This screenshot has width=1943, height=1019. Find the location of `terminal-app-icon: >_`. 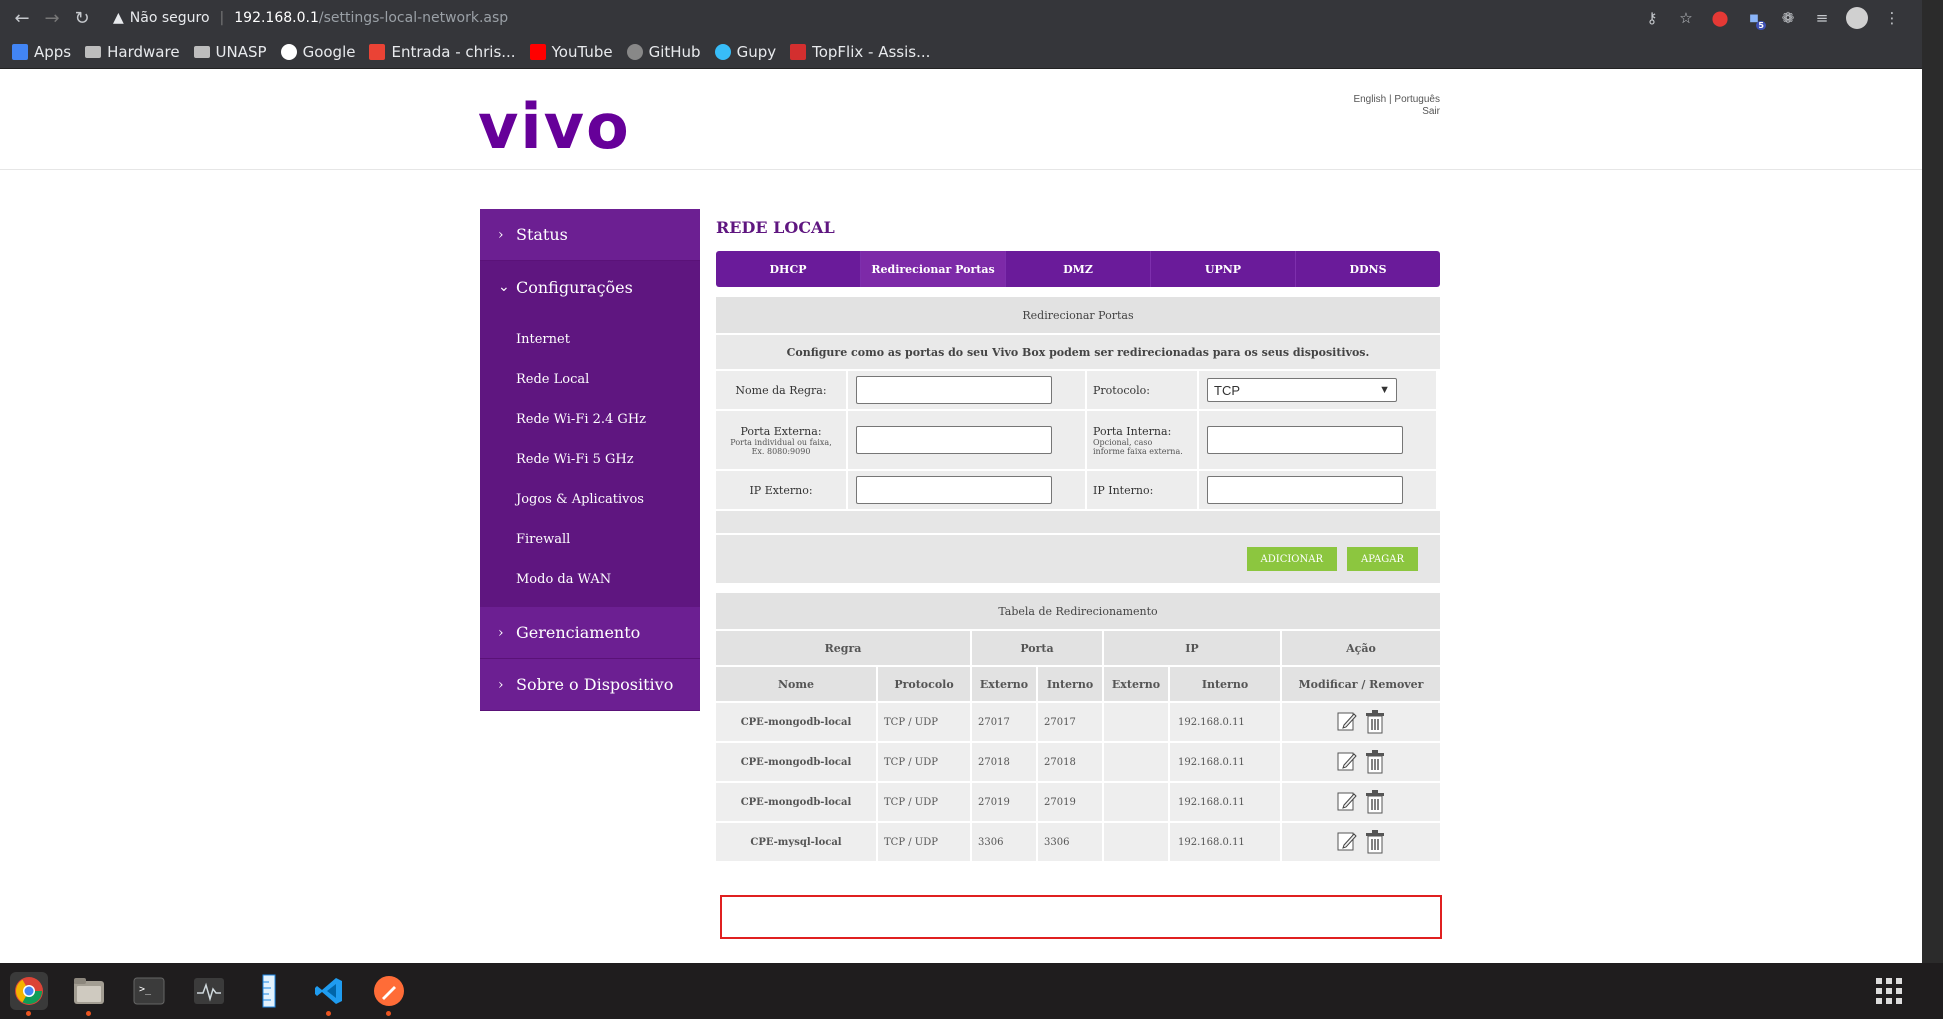

terminal-app-icon: >_ is located at coordinates (149, 991).